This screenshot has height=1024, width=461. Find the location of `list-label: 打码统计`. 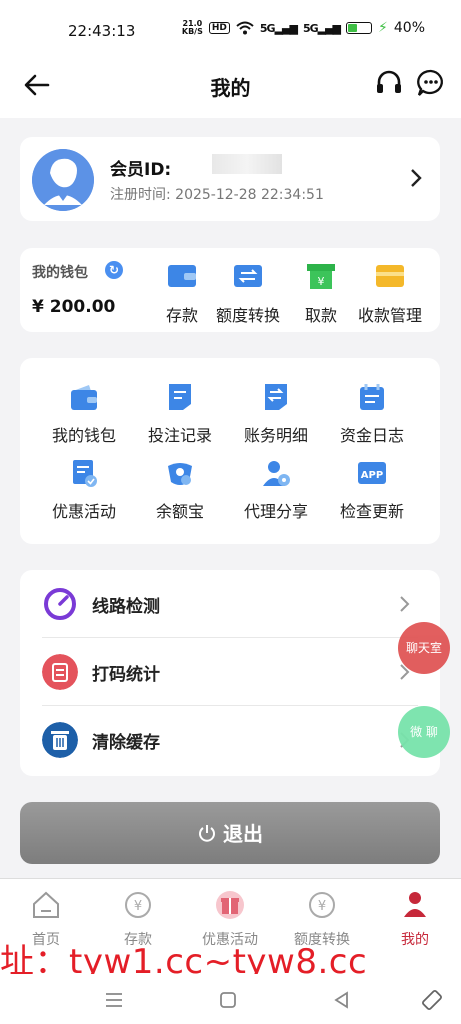

list-label: 打码统计 is located at coordinates (126, 675).